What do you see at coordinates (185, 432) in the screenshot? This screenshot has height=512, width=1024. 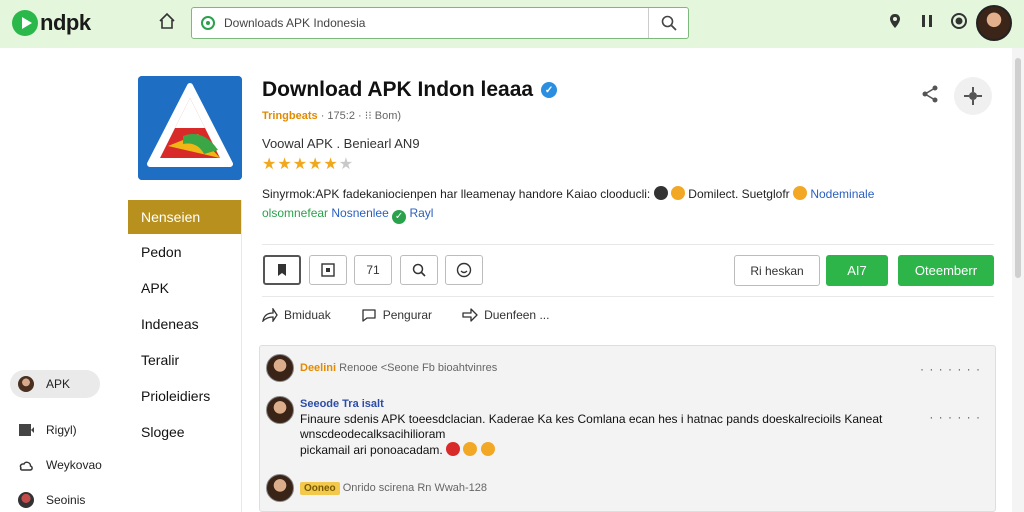 I see `category-item: Slogee` at bounding box center [185, 432].